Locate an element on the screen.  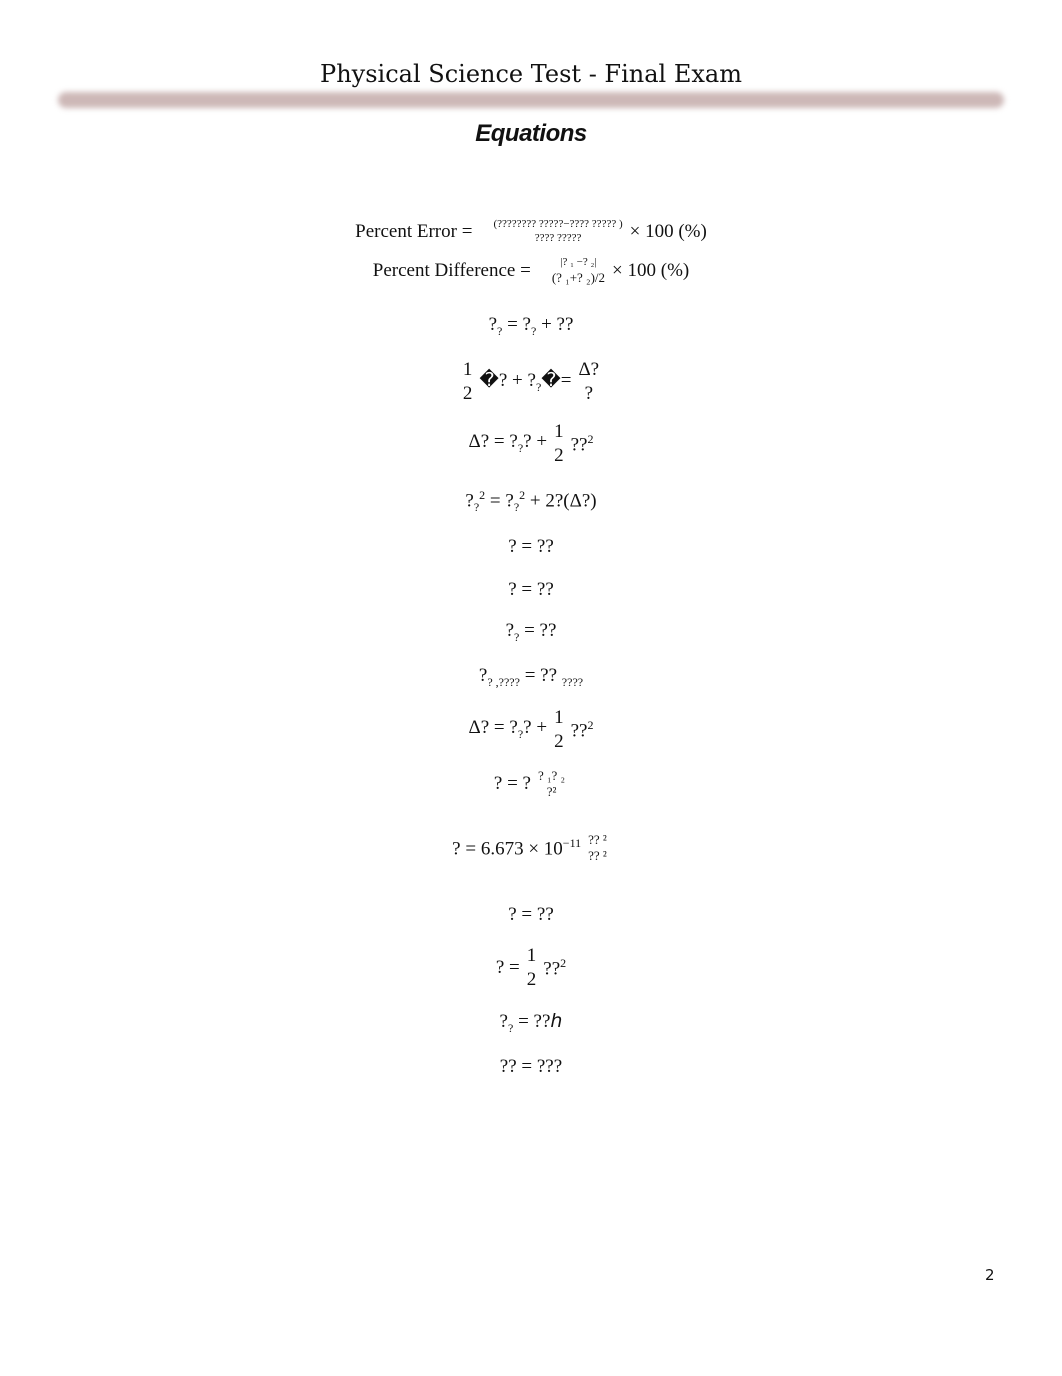
fraction-numerator: (???????? ?????−???? ????? ) is located at coordinates (558, 224).